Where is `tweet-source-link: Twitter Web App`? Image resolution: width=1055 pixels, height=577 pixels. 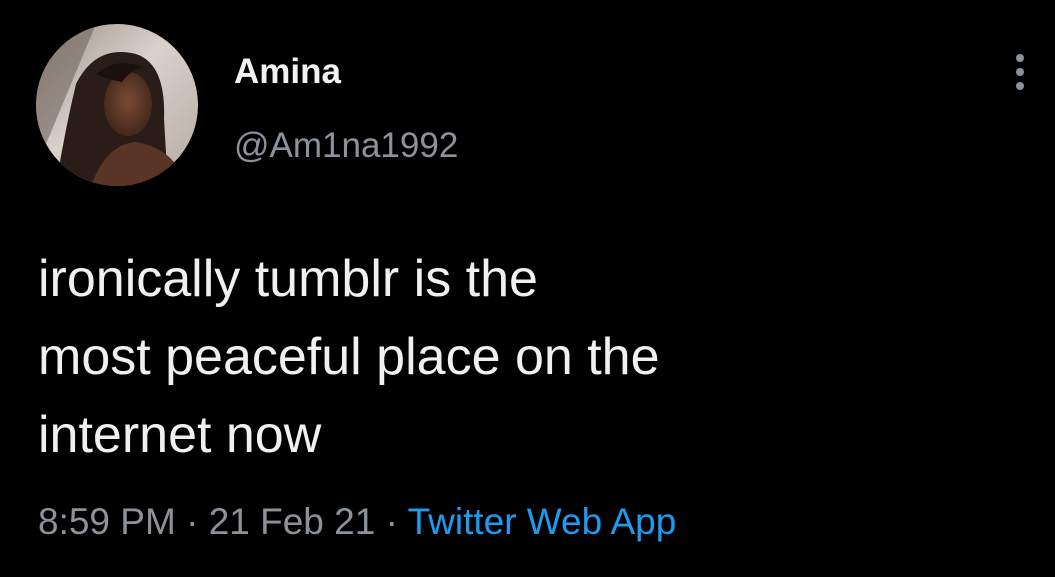 tweet-source-link: Twitter Web App is located at coordinates (542, 521).